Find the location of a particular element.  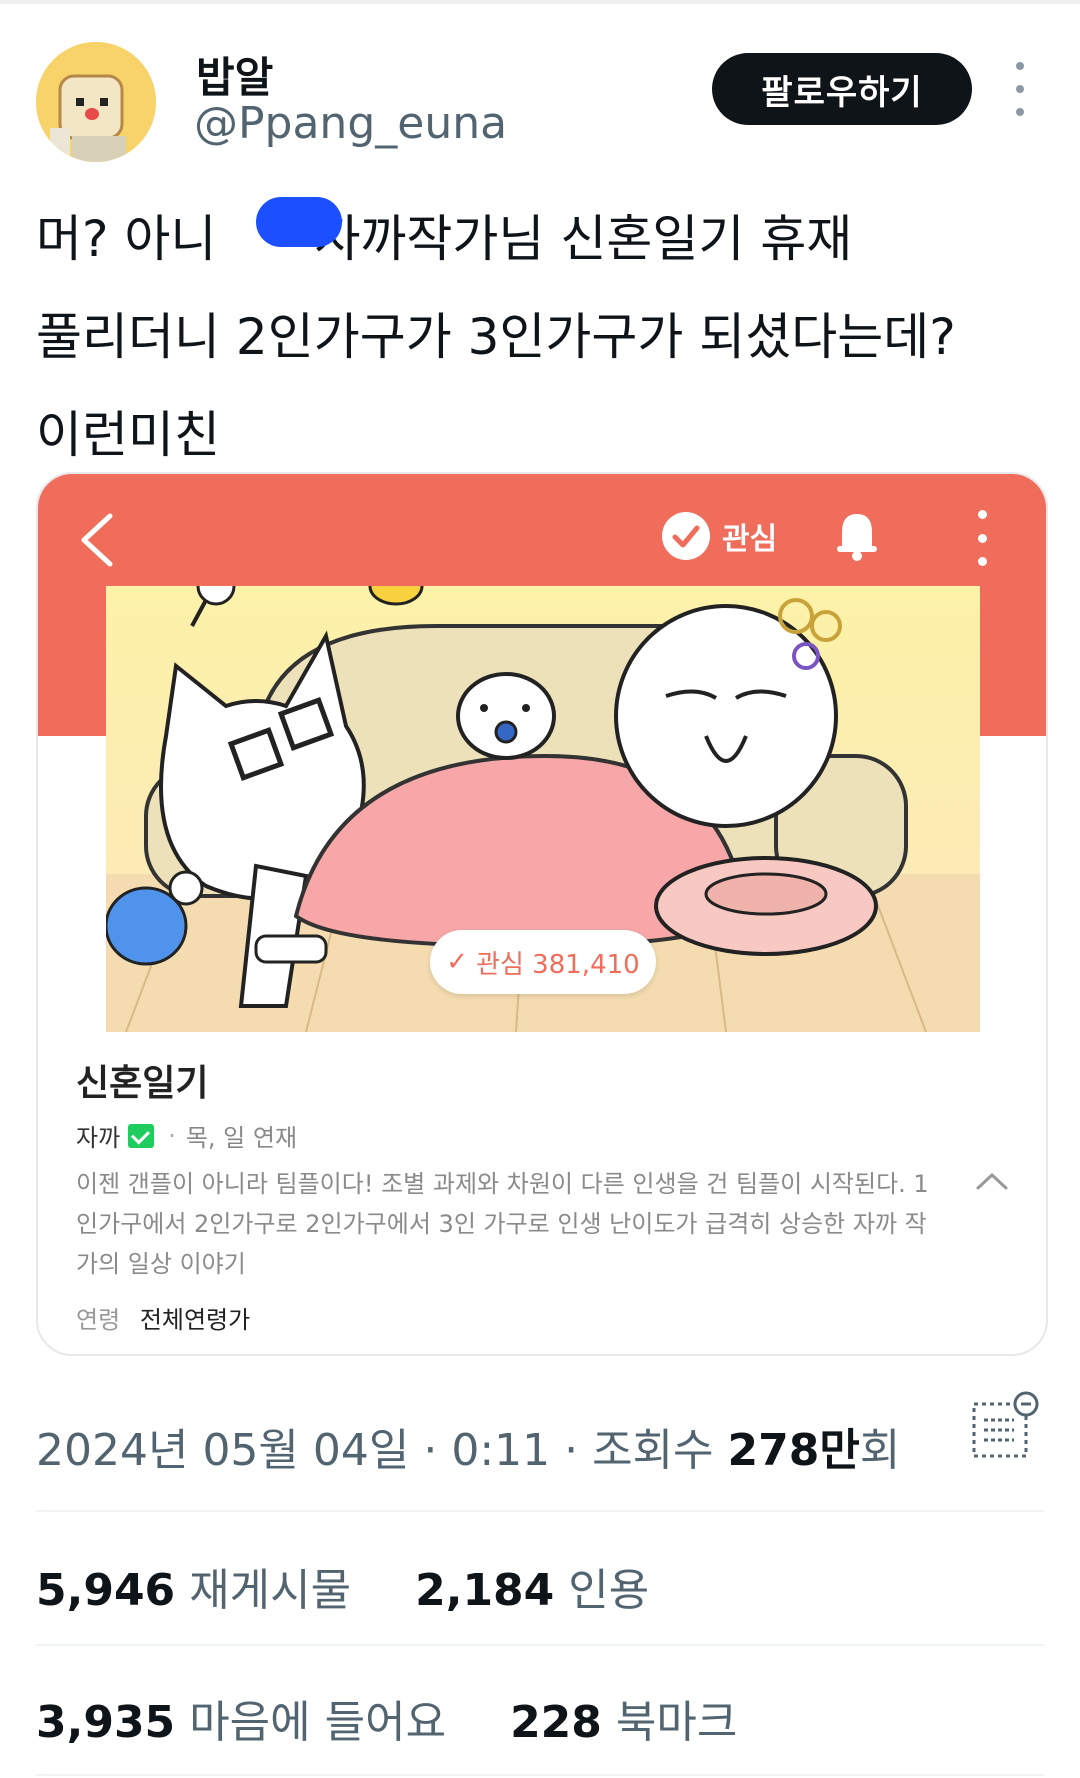

stats-row-1: 5,946 재게시물 2,184 인용 is located at coordinates (342, 1586).